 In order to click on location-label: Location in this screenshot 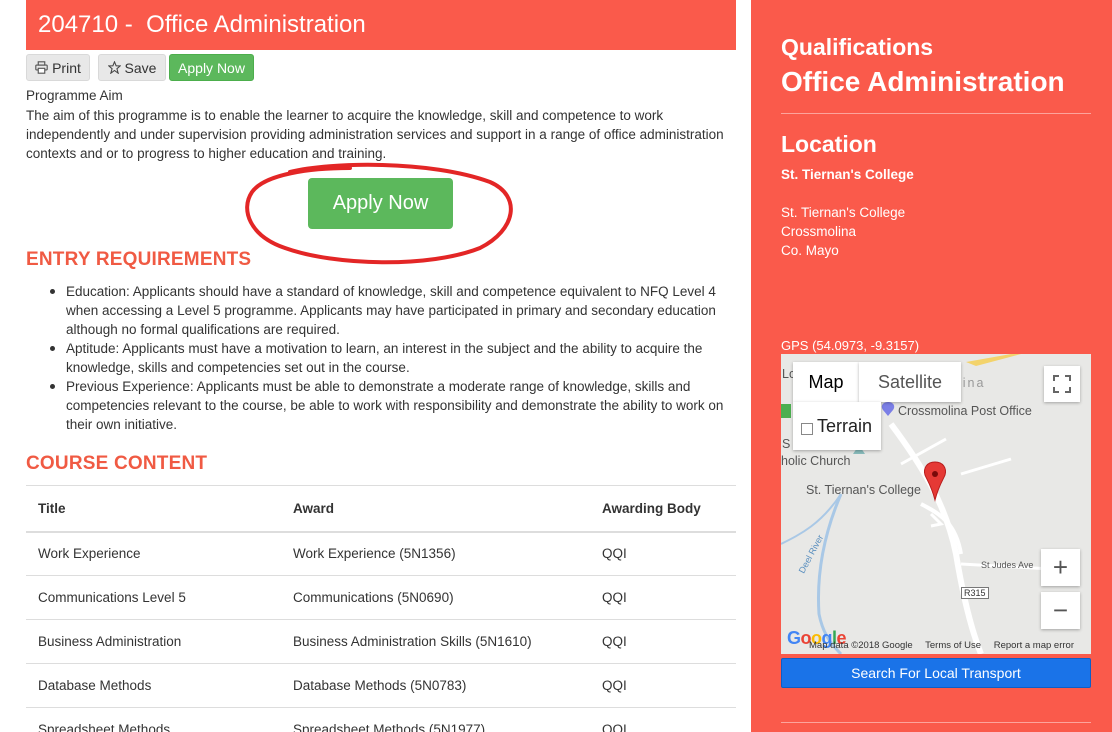, I will do `click(829, 144)`.